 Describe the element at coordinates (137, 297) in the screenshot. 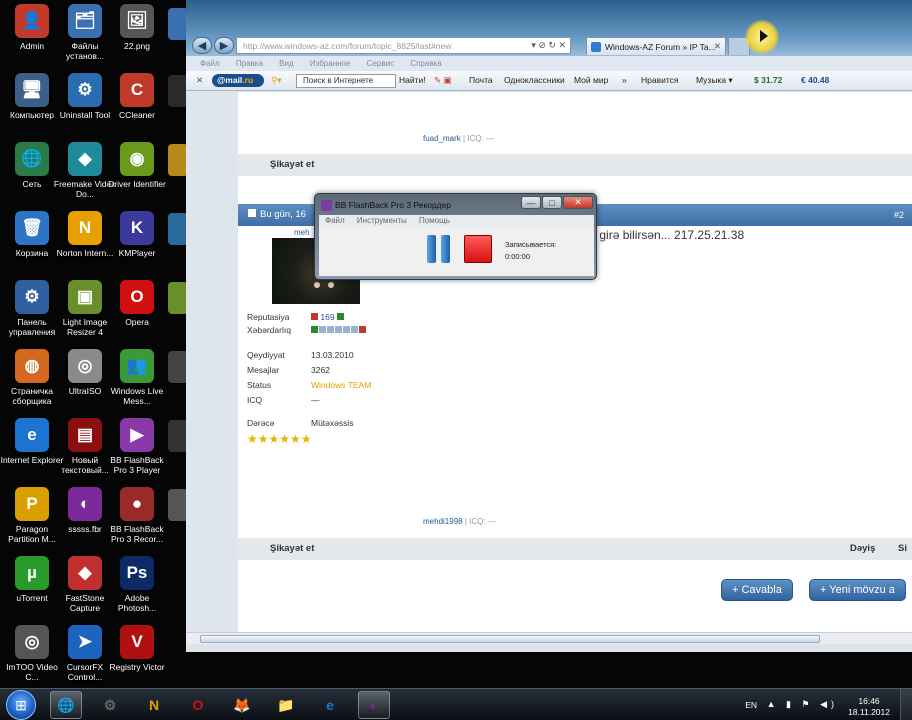

I see `app-icon: O` at that location.